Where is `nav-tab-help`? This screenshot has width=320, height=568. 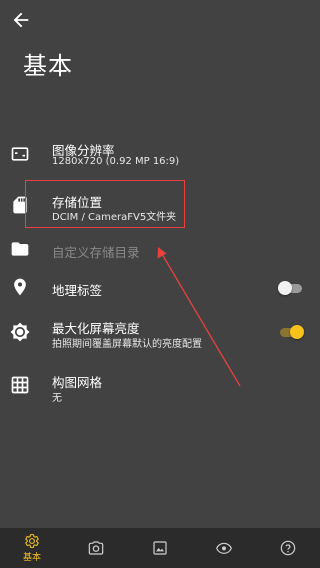 nav-tab-help is located at coordinates (288, 548).